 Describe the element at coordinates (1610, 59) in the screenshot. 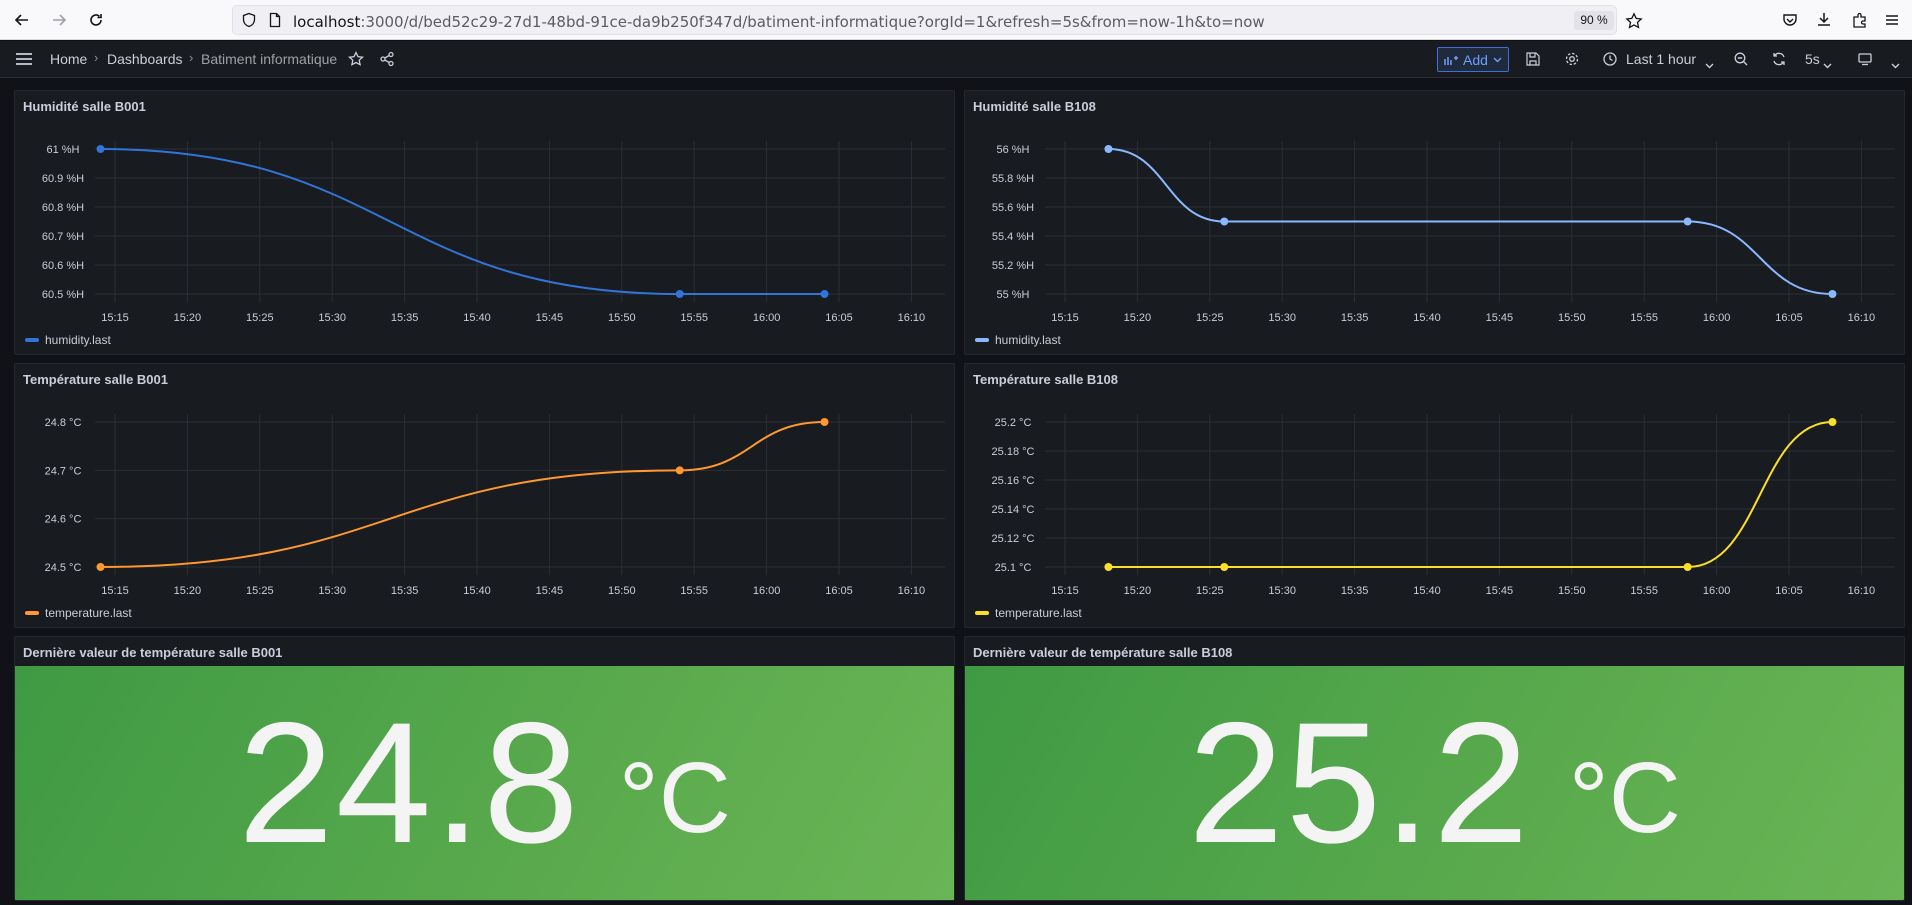

I see `clock-icon` at that location.